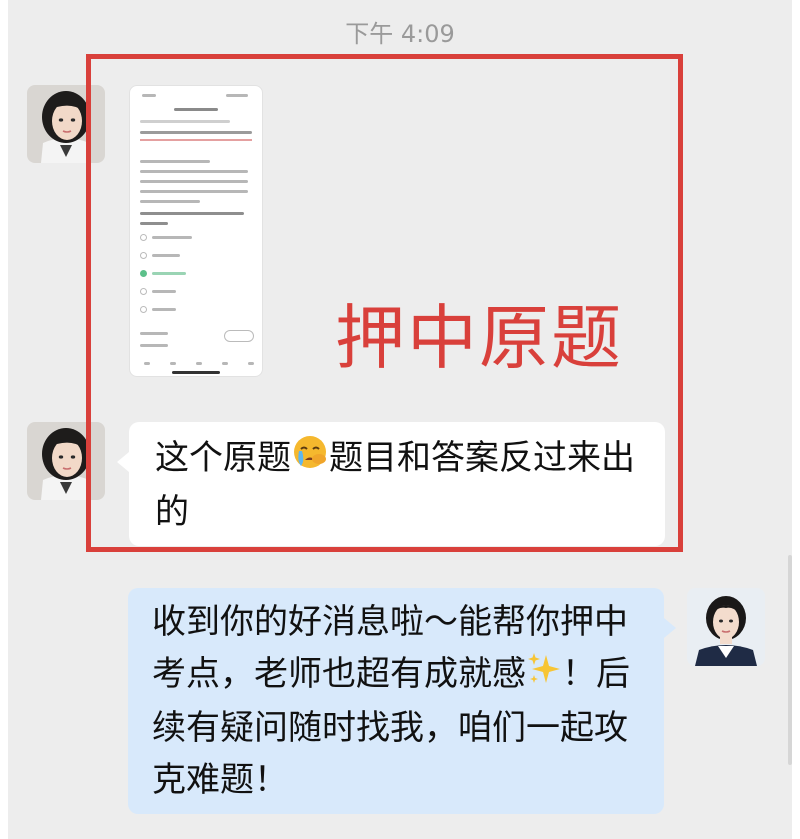 The image size is (800, 839). What do you see at coordinates (391, 484) in the screenshot?
I see `received-text-bubble: 这个原题 题目和答案反过来出的` at bounding box center [391, 484].